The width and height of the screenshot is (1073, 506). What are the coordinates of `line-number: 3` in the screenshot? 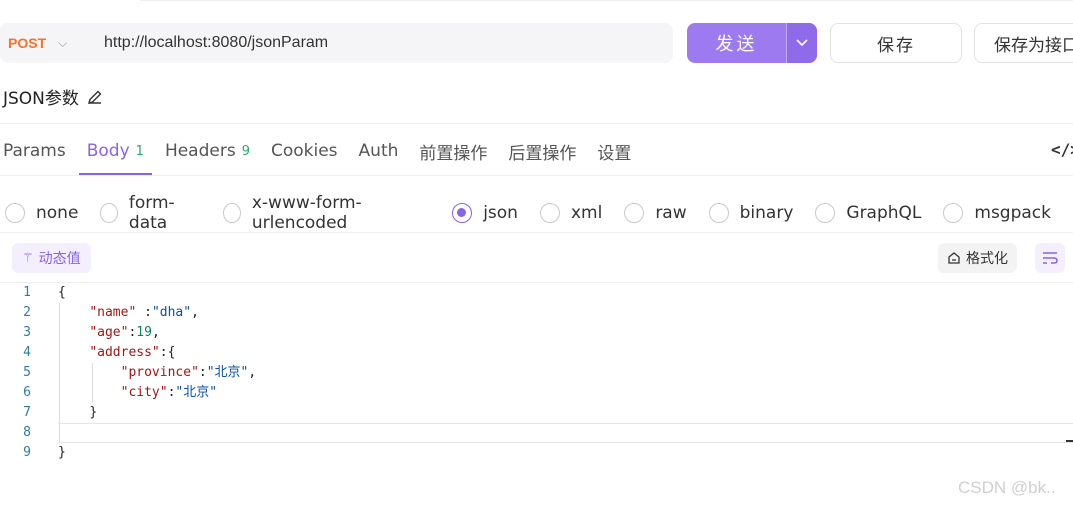 It's located at (27, 332).